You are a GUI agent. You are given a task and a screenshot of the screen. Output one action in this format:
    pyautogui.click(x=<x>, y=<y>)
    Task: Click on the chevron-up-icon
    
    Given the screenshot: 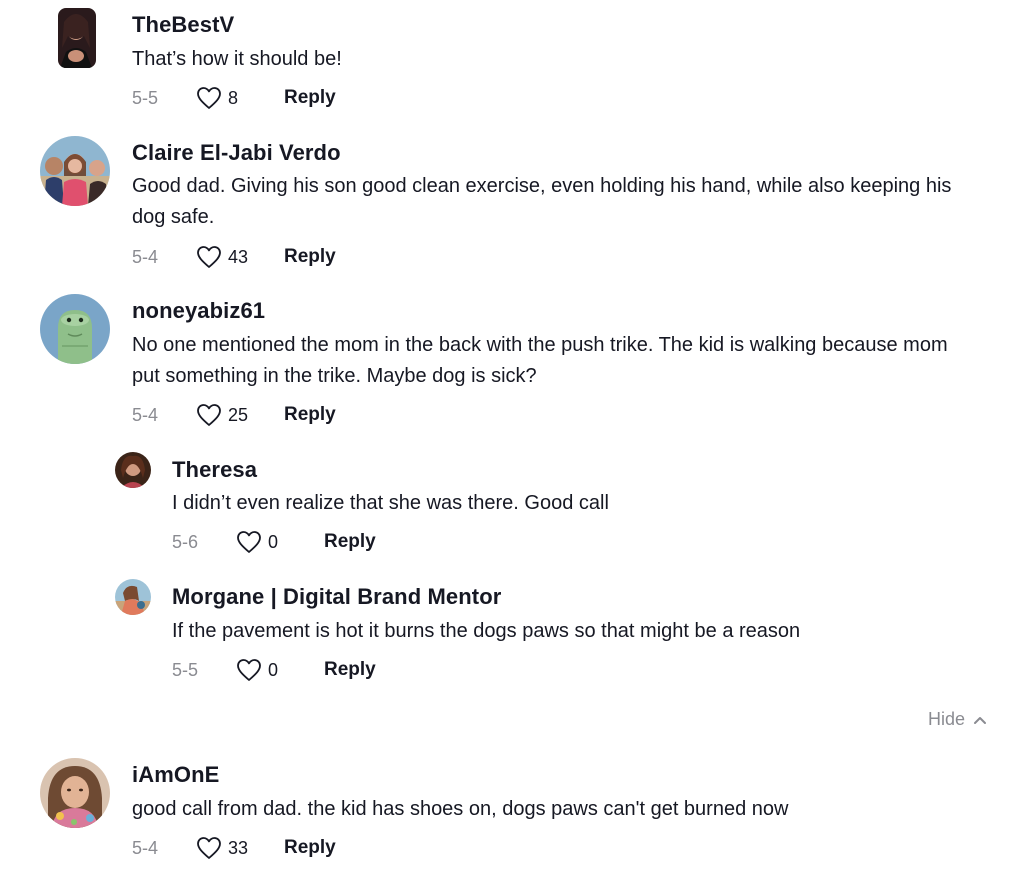 What is the action you would take?
    pyautogui.click(x=980, y=720)
    